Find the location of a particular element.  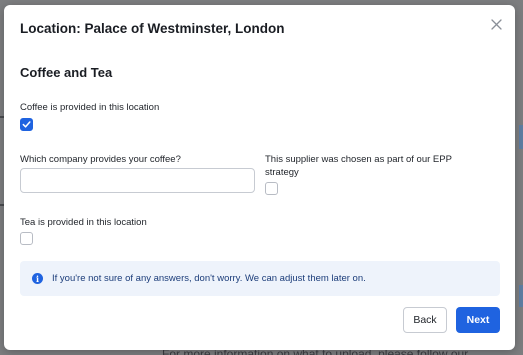

close-button is located at coordinates (496, 24).